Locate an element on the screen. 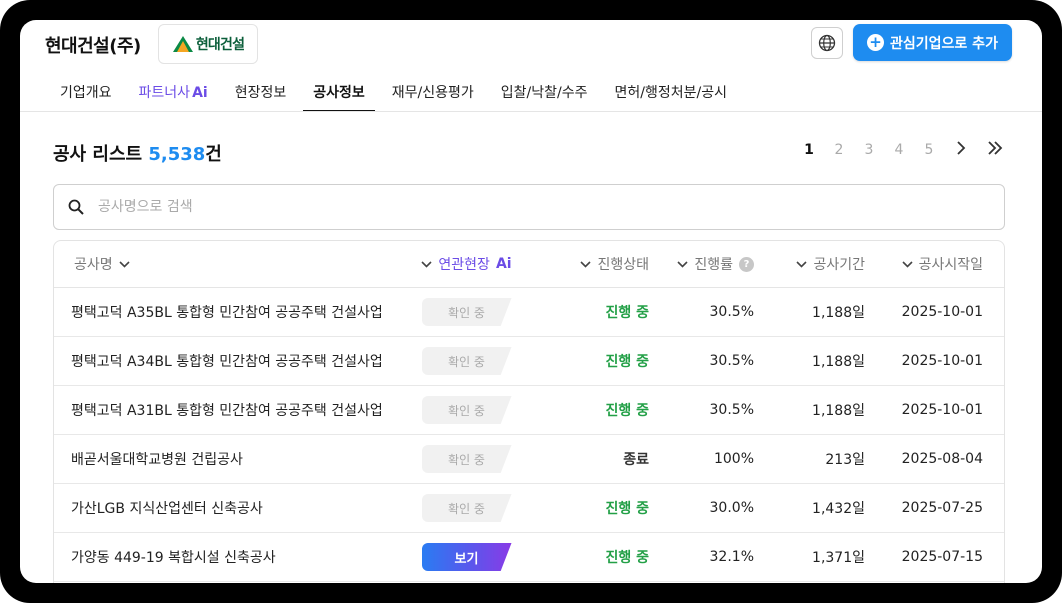 This screenshot has width=1062, height=603. table-row is located at coordinates (529, 582).